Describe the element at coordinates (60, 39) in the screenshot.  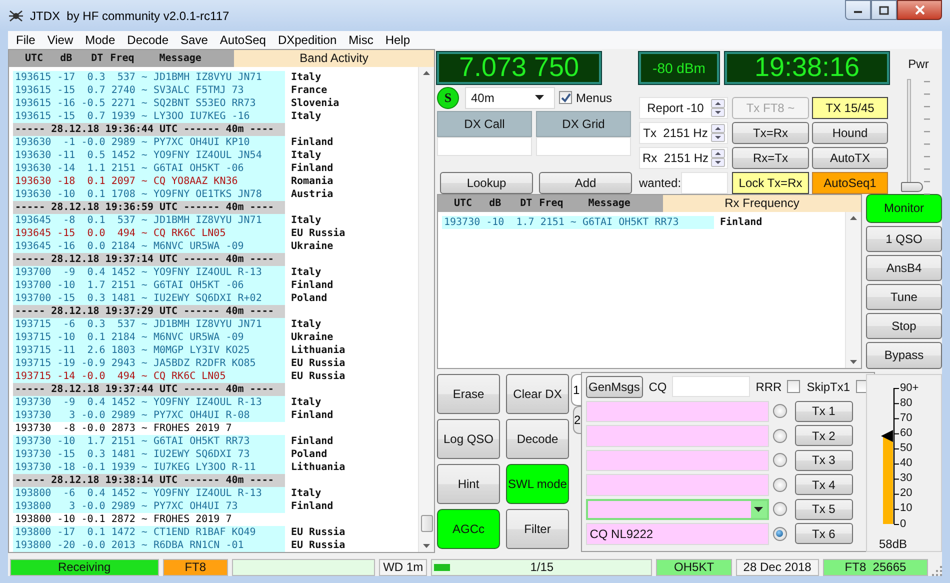
I see `menu-item: View` at that location.